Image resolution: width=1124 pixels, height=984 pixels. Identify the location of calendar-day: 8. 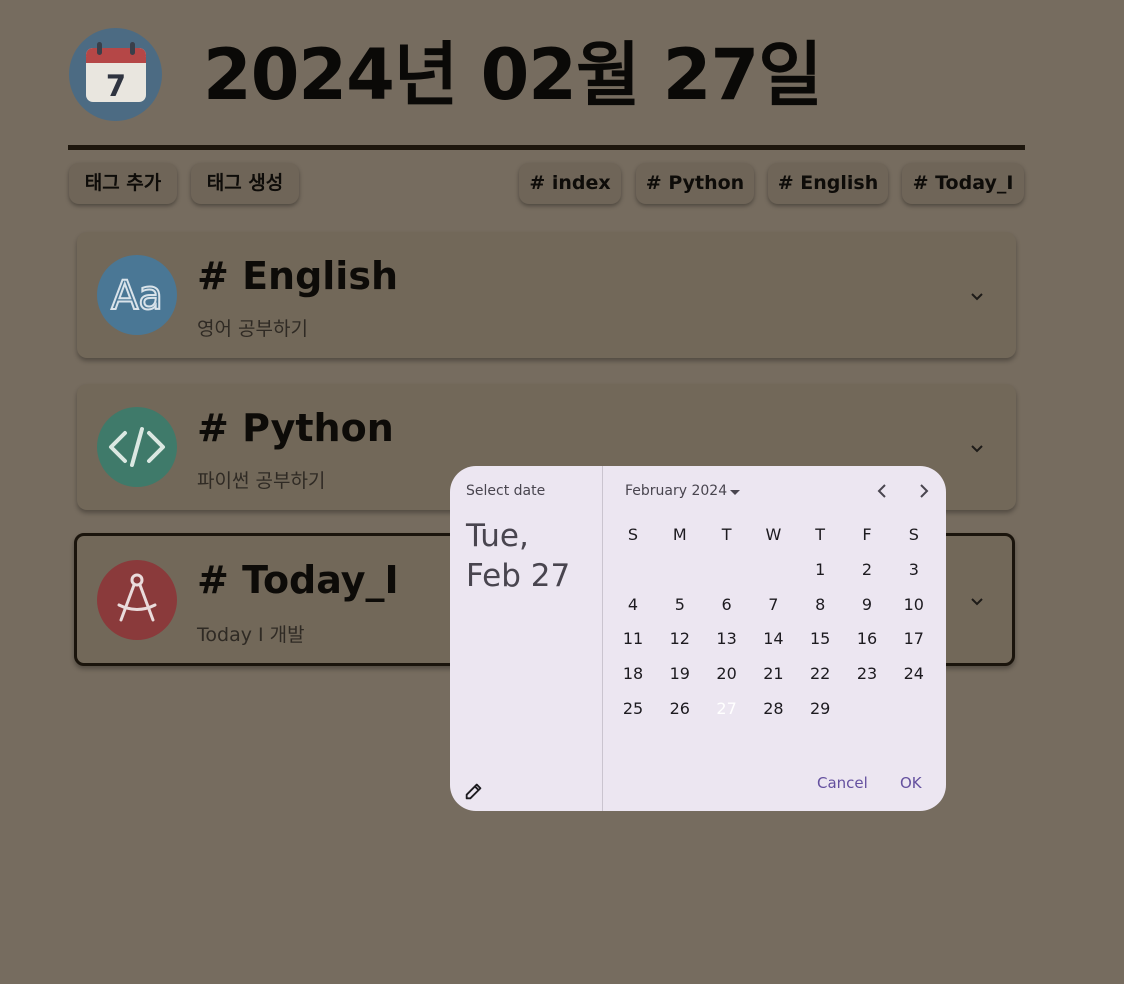
(820, 605).